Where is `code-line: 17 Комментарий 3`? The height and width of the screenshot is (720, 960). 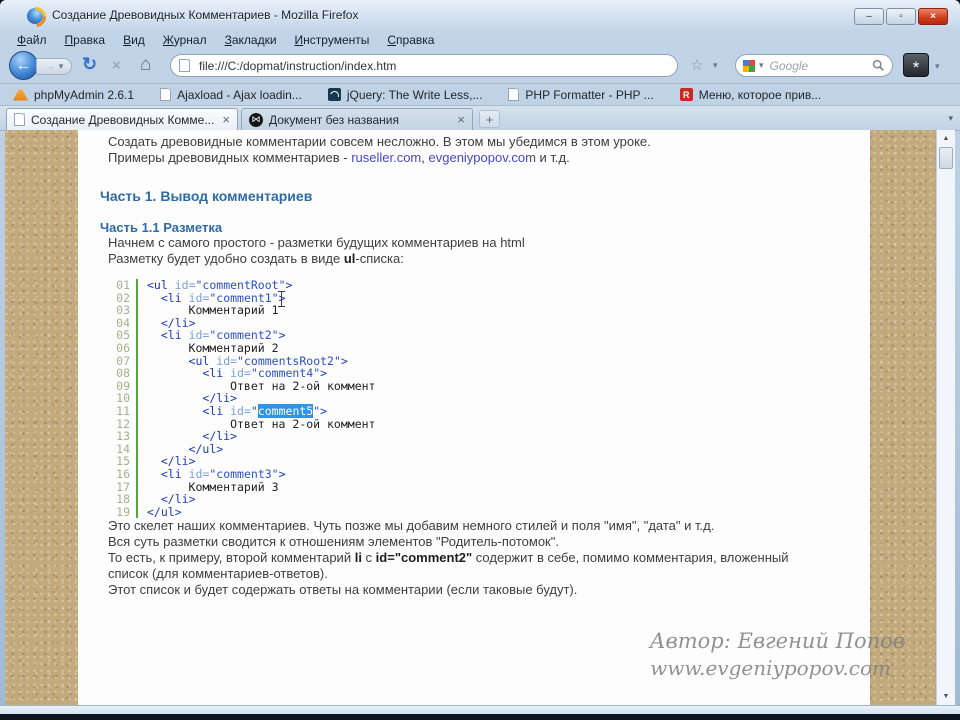
code-line: 17 Комментарий 3 is located at coordinates (197, 486).